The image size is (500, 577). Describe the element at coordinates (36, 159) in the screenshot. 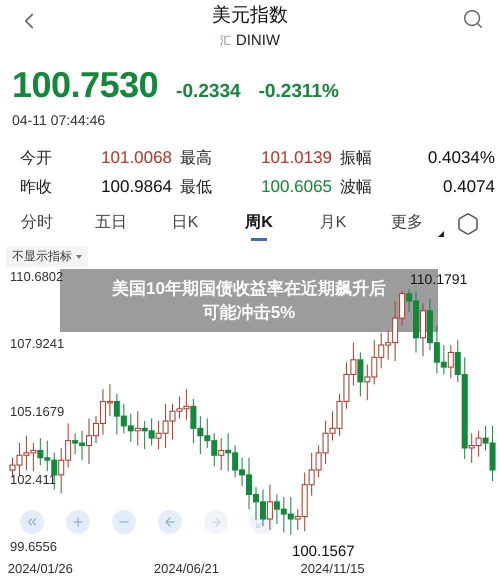

I see `stat-label: 今开` at that location.